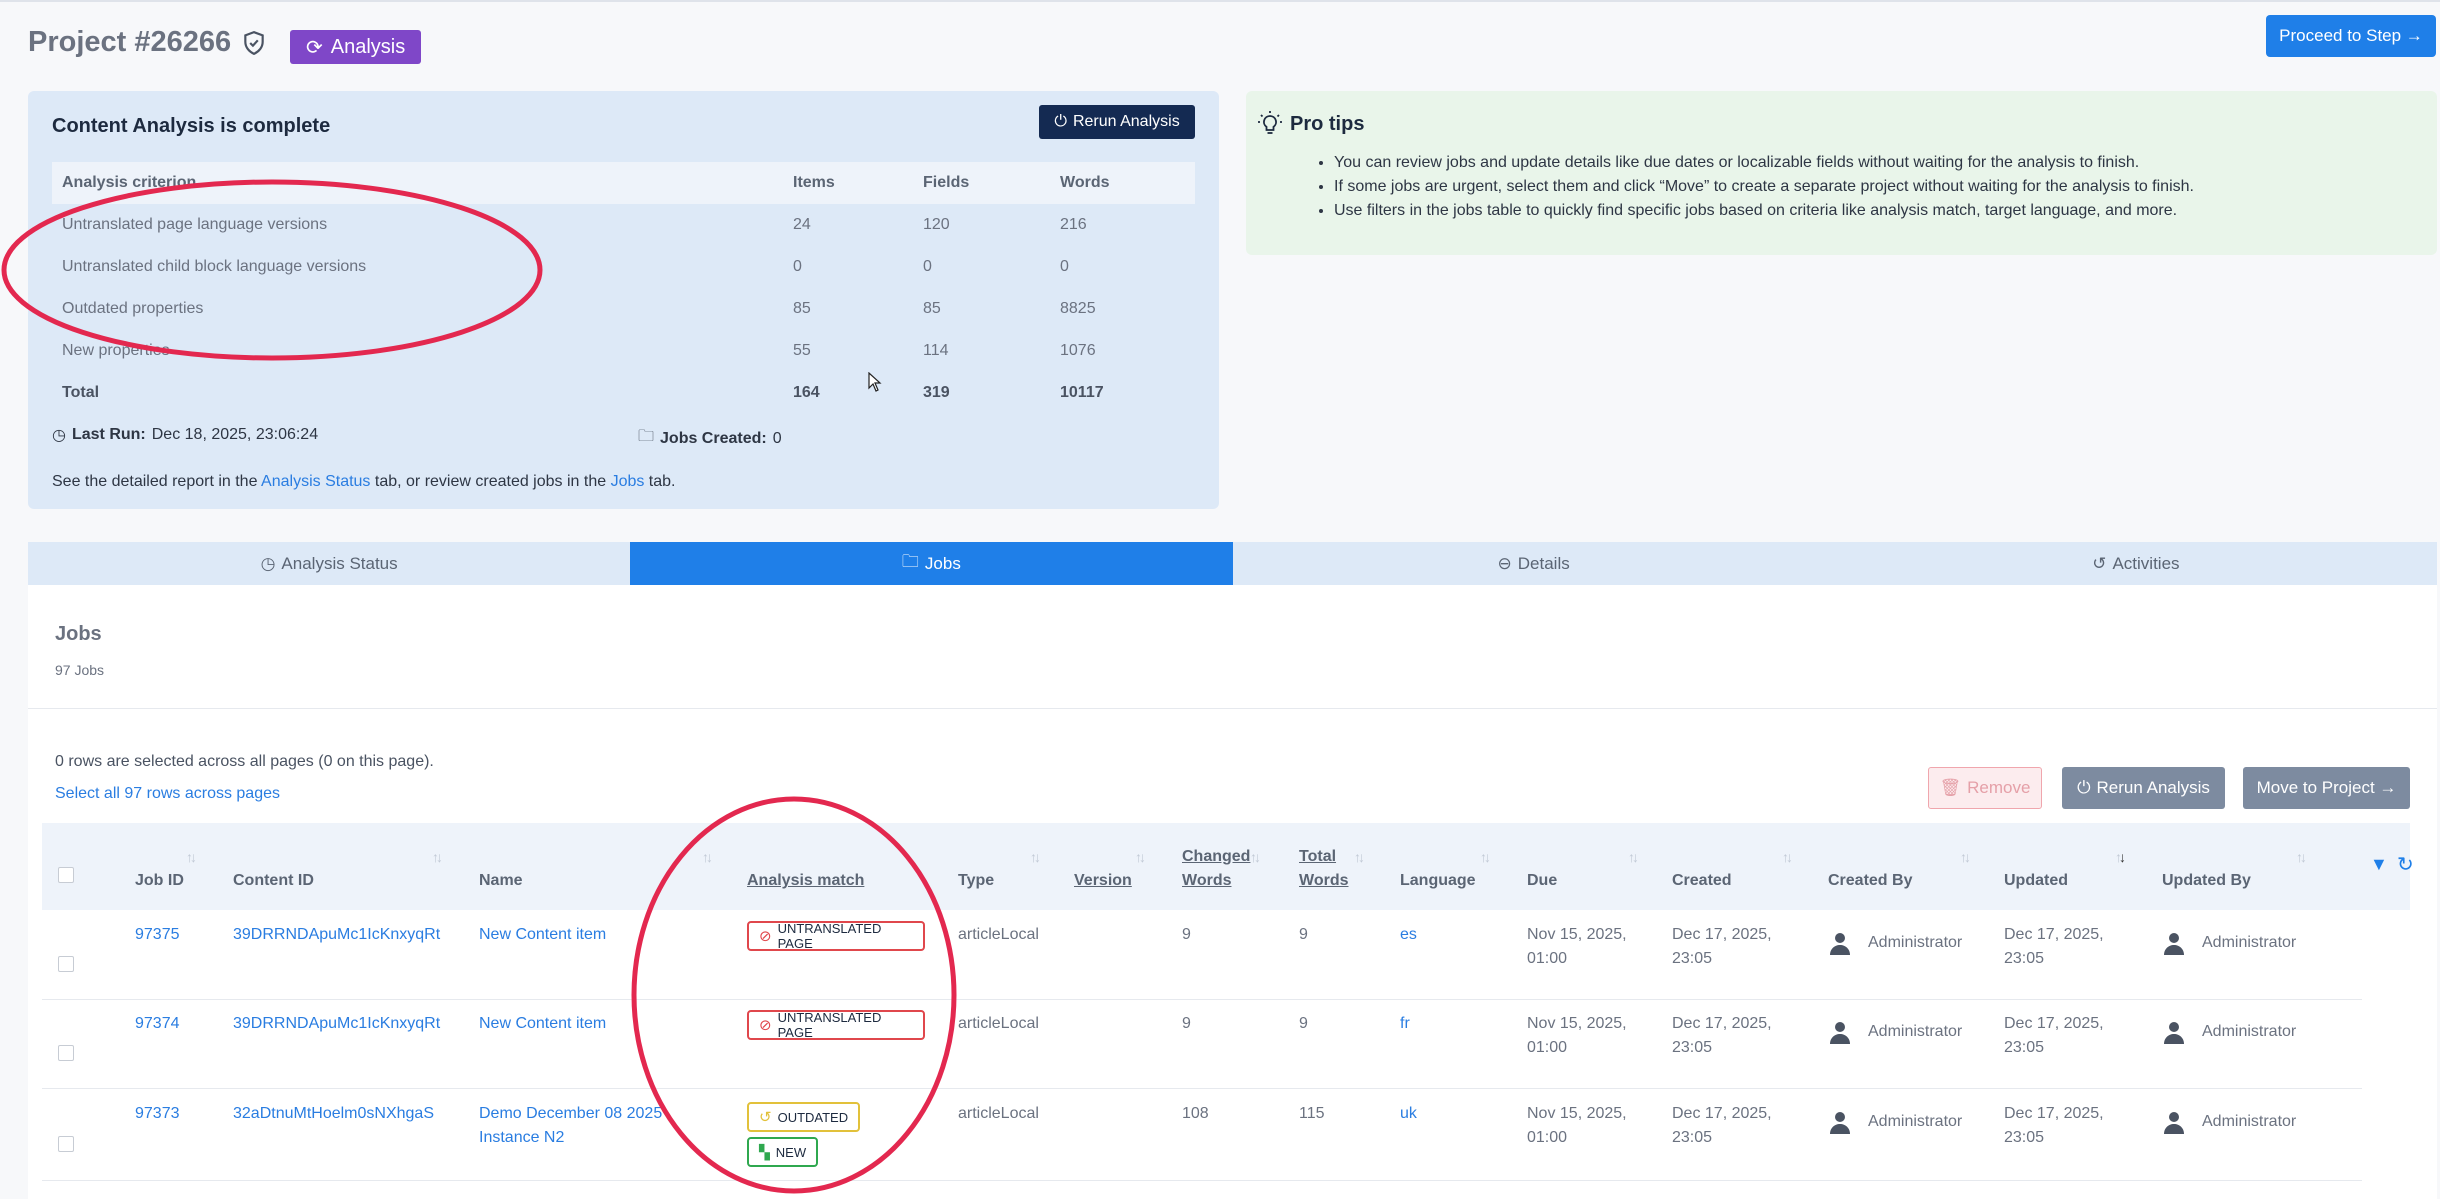 The height and width of the screenshot is (1199, 2440). I want to click on refresh-icon: ↻, so click(2405, 864).